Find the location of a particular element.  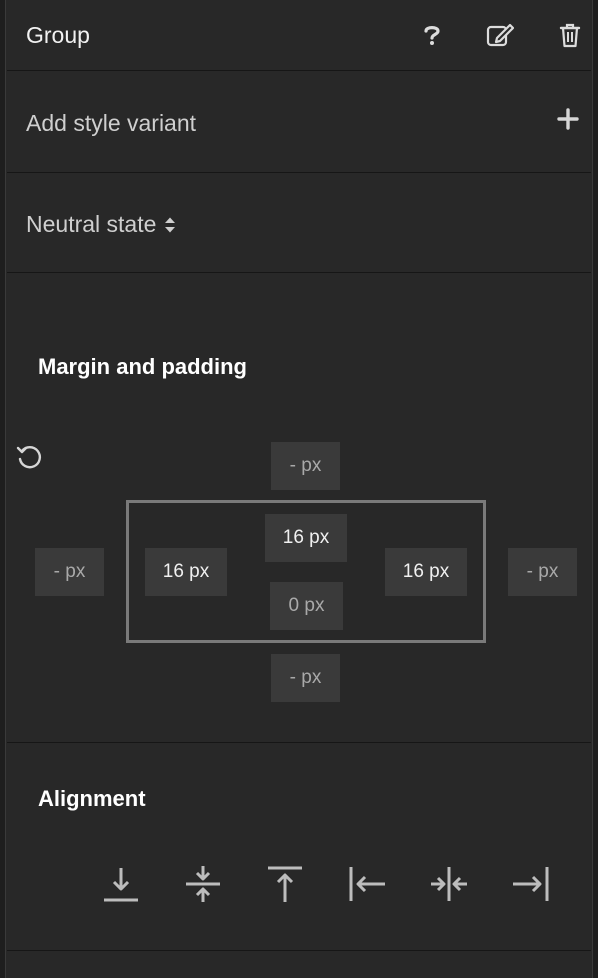

align-bottom-icon is located at coordinates (121, 884).